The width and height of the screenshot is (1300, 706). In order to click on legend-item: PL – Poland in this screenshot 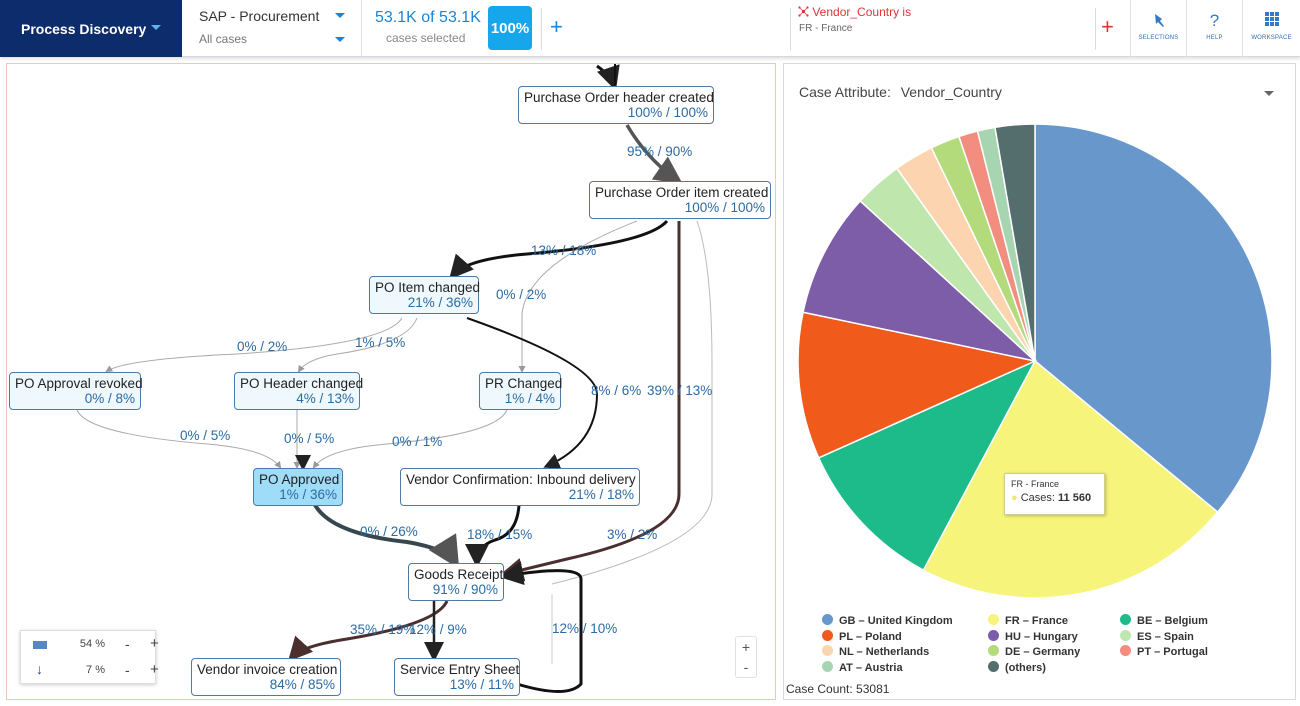, I will do `click(862, 636)`.